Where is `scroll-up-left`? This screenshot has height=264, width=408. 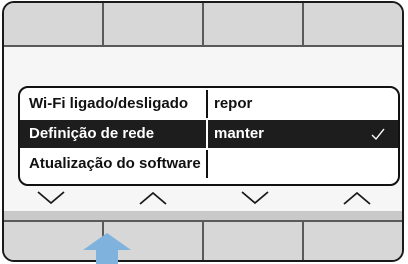
scroll-up-left is located at coordinates (153, 198).